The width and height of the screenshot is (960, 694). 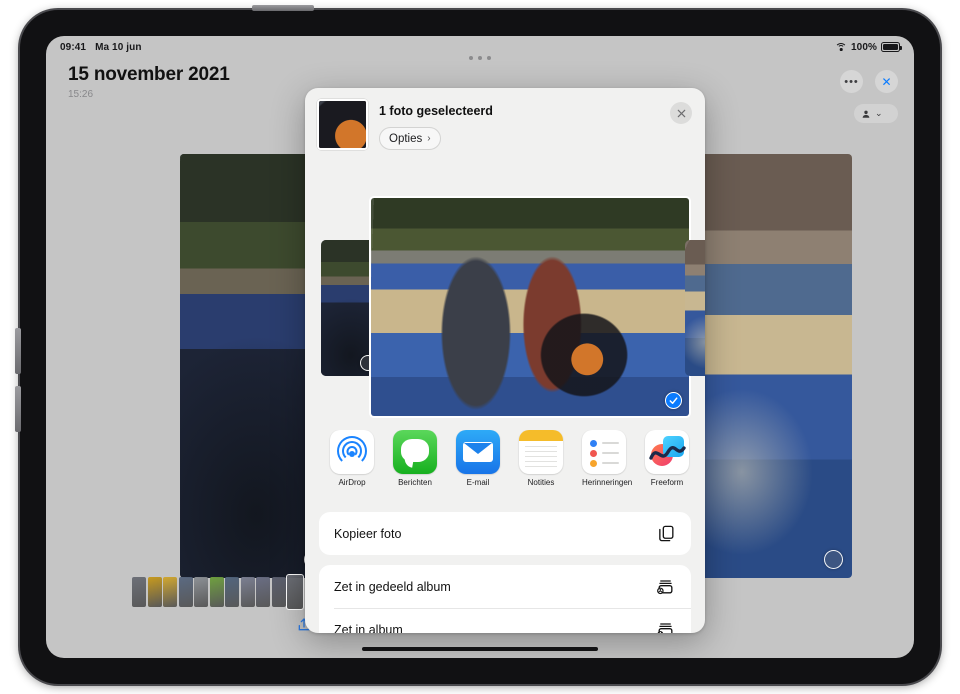 I want to click on status-bar-left: 09:41 Ma 10 jun, so click(x=101, y=47).